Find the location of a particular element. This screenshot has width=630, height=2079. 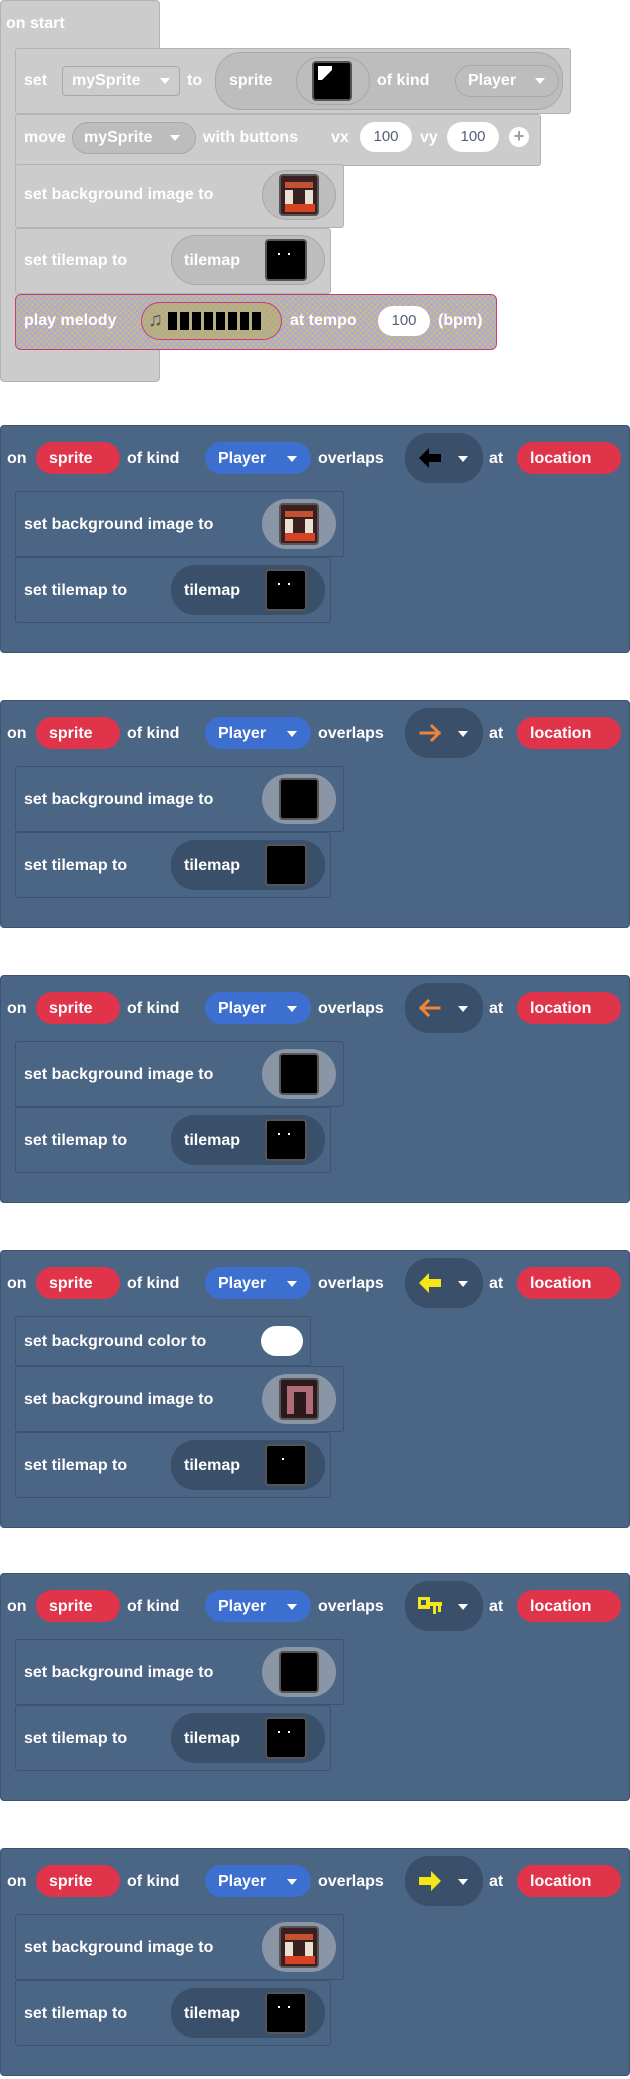

move-label: move is located at coordinates (45, 137).